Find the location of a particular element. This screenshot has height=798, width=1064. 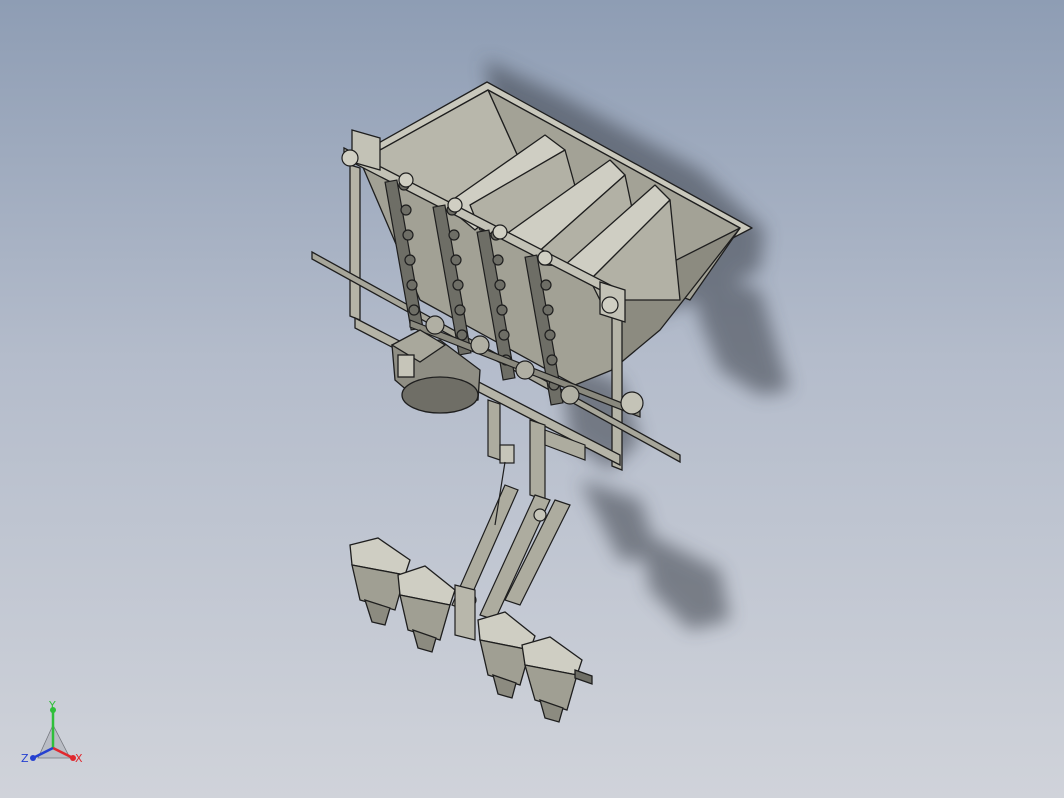

x-axis-label: X is located at coordinates (79, 758).